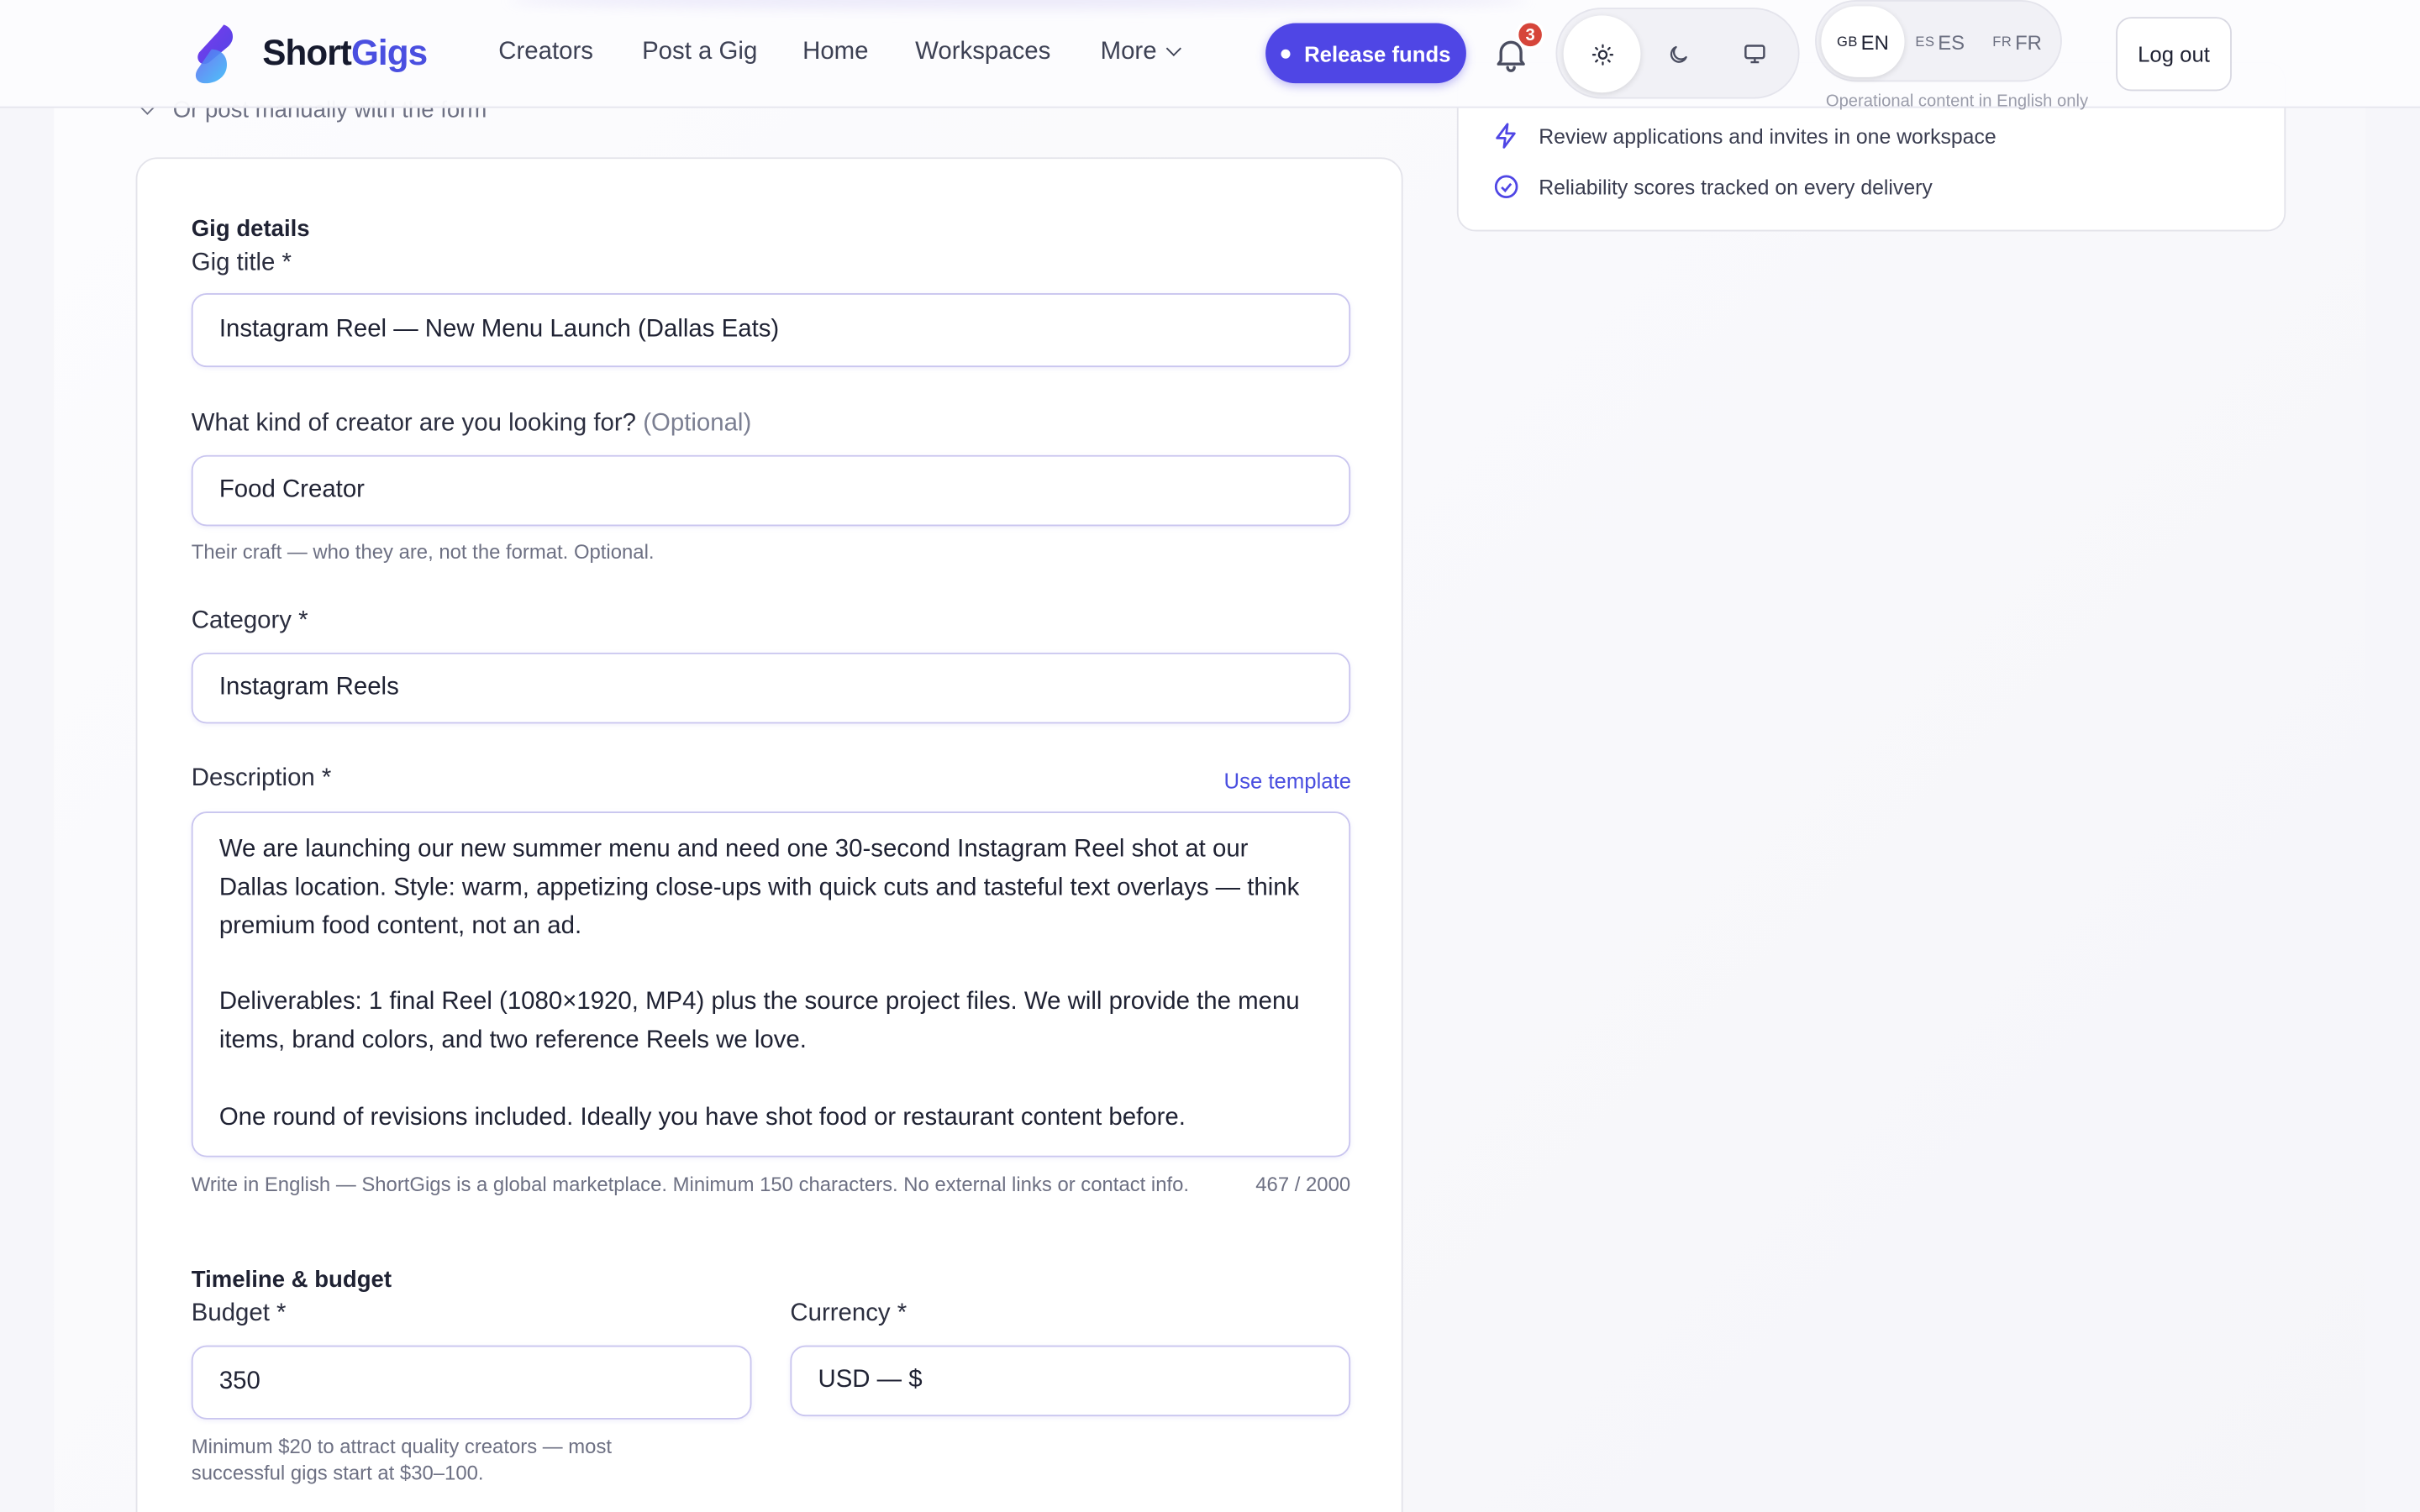 The image size is (2420, 1512). What do you see at coordinates (291, 1280) in the screenshot?
I see `timeline-budget-heading: Timeline & budget` at bounding box center [291, 1280].